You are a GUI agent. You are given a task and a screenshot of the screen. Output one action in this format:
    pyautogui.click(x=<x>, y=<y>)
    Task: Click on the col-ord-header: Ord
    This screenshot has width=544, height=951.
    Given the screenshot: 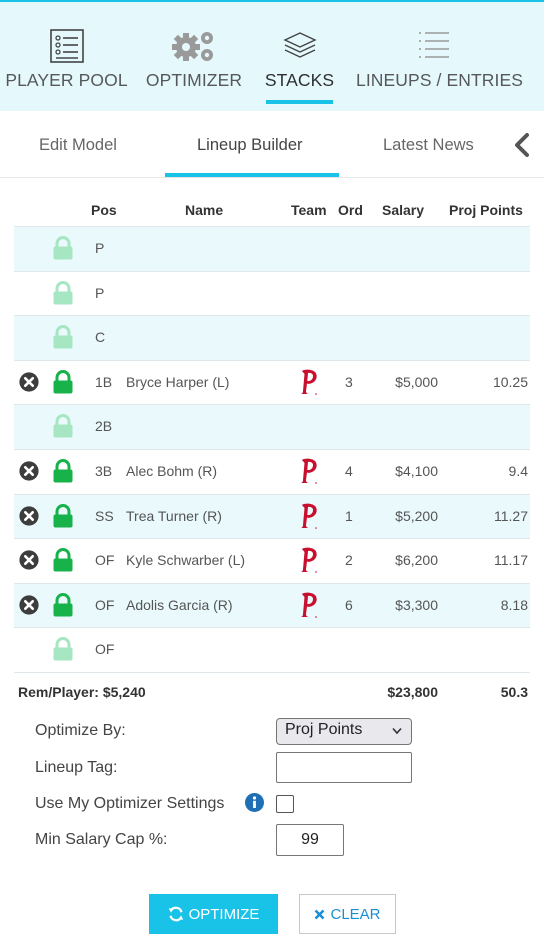 What is the action you would take?
    pyautogui.click(x=350, y=210)
    